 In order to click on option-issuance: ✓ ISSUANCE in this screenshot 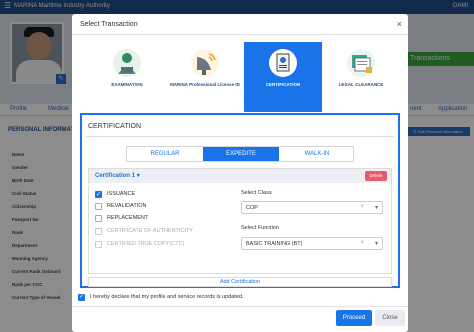, I will do `click(160, 195)`.